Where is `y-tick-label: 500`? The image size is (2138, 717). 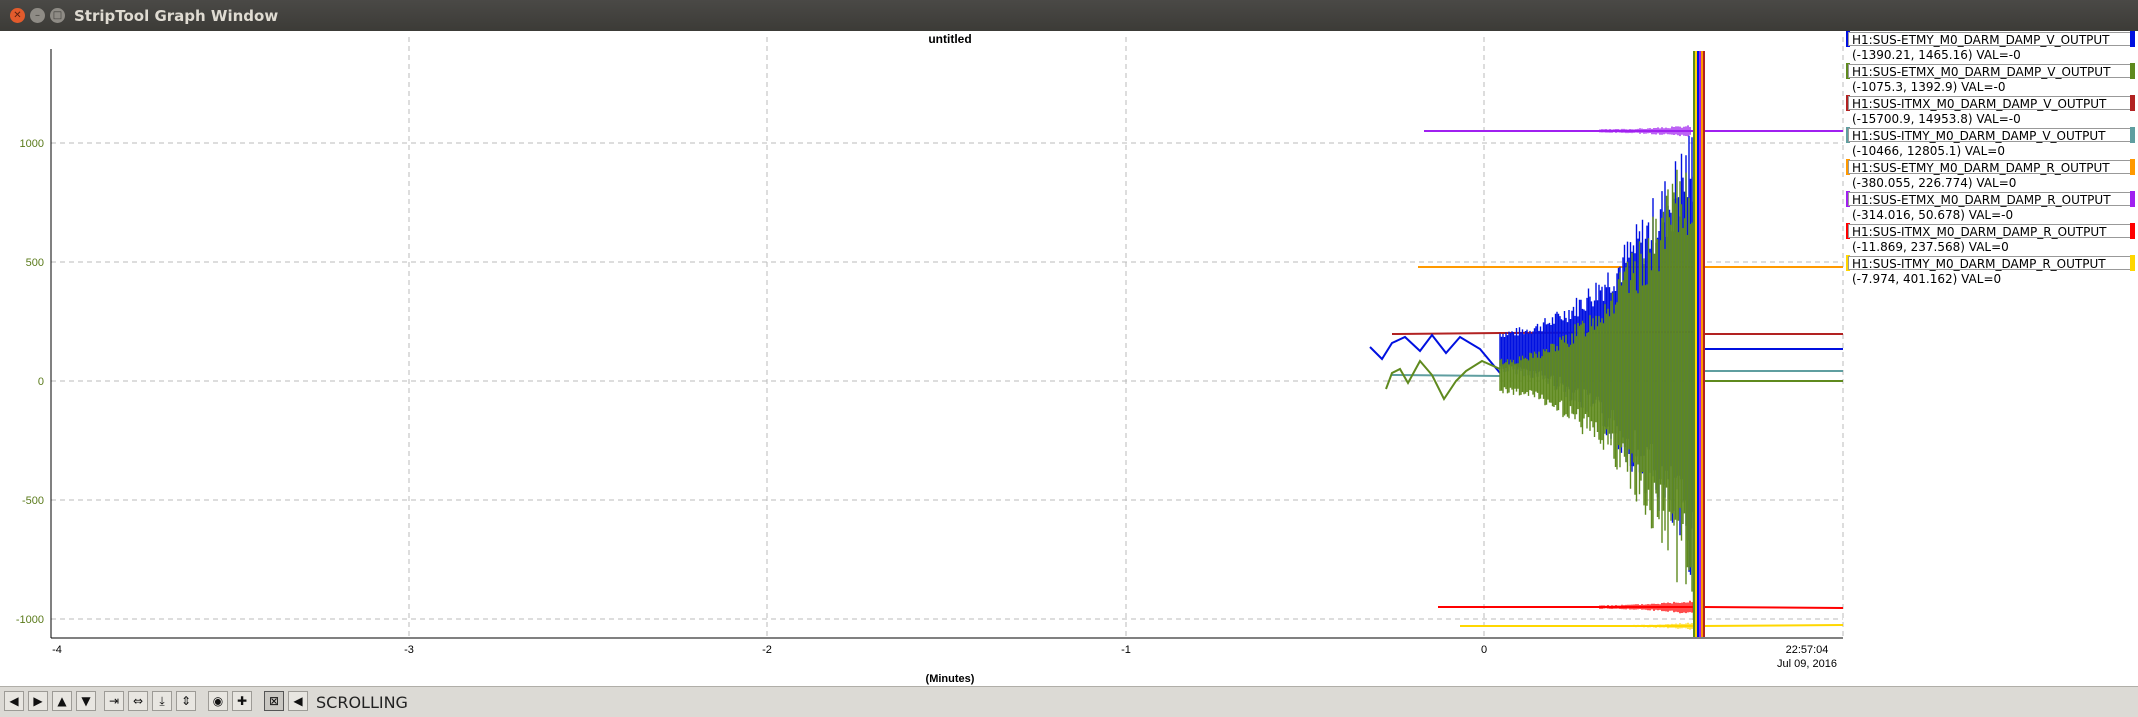
y-tick-label: 500 is located at coordinates (35, 263).